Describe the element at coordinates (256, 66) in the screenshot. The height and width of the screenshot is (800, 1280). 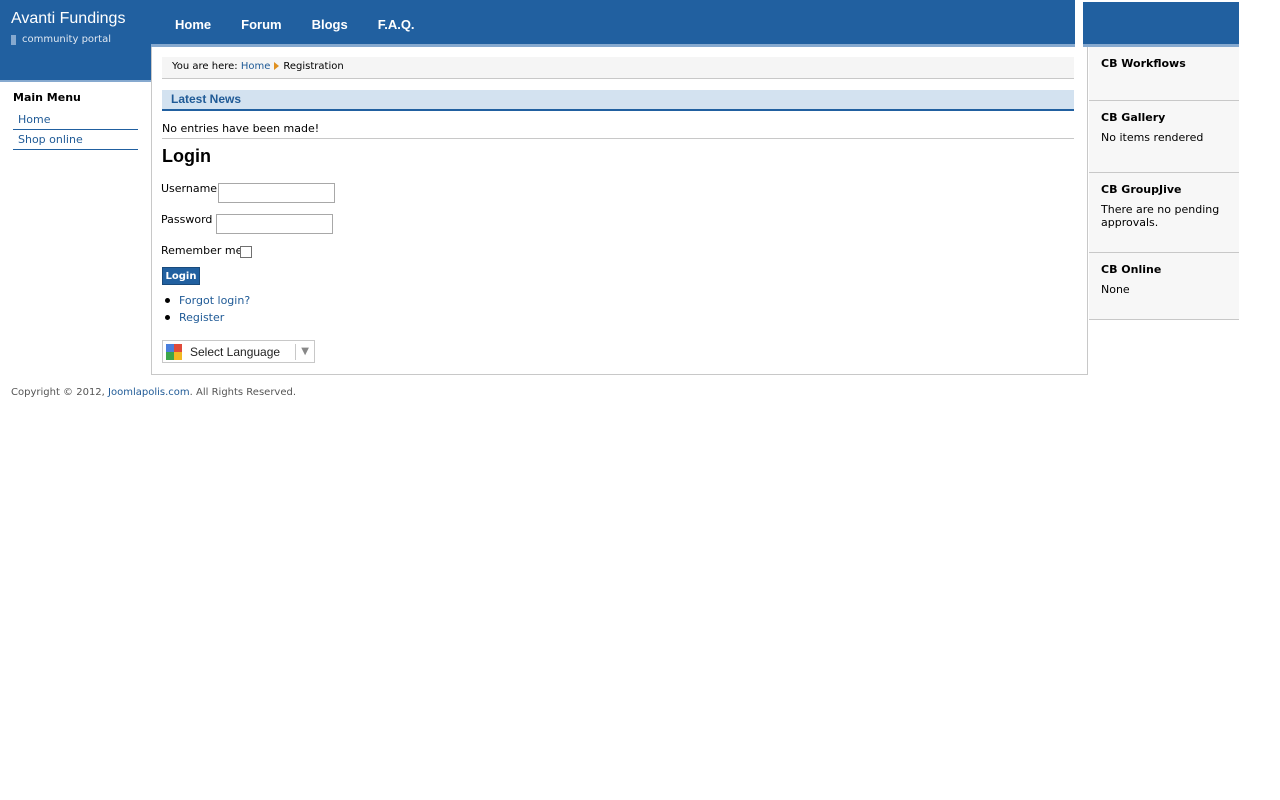
I see `breadcrumb-home-link: Home` at that location.